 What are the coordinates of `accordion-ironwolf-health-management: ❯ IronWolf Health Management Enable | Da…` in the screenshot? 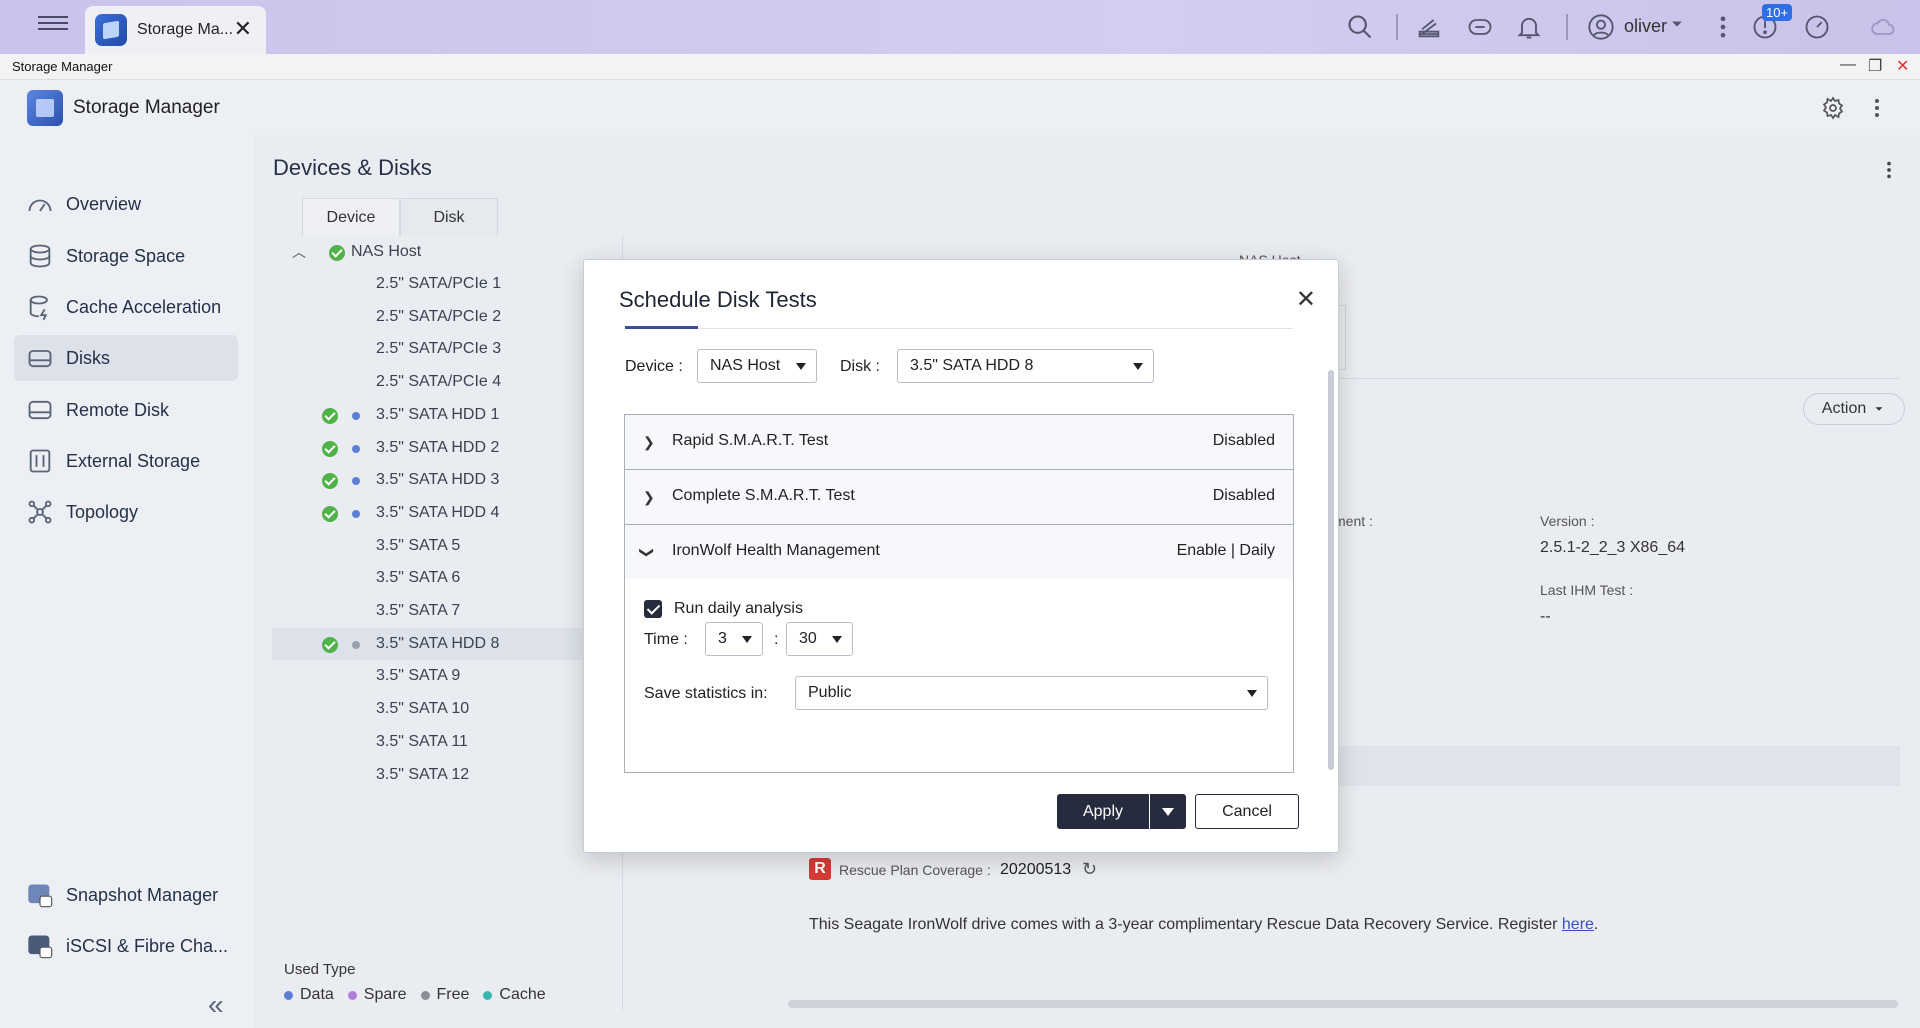 It's located at (959, 551).